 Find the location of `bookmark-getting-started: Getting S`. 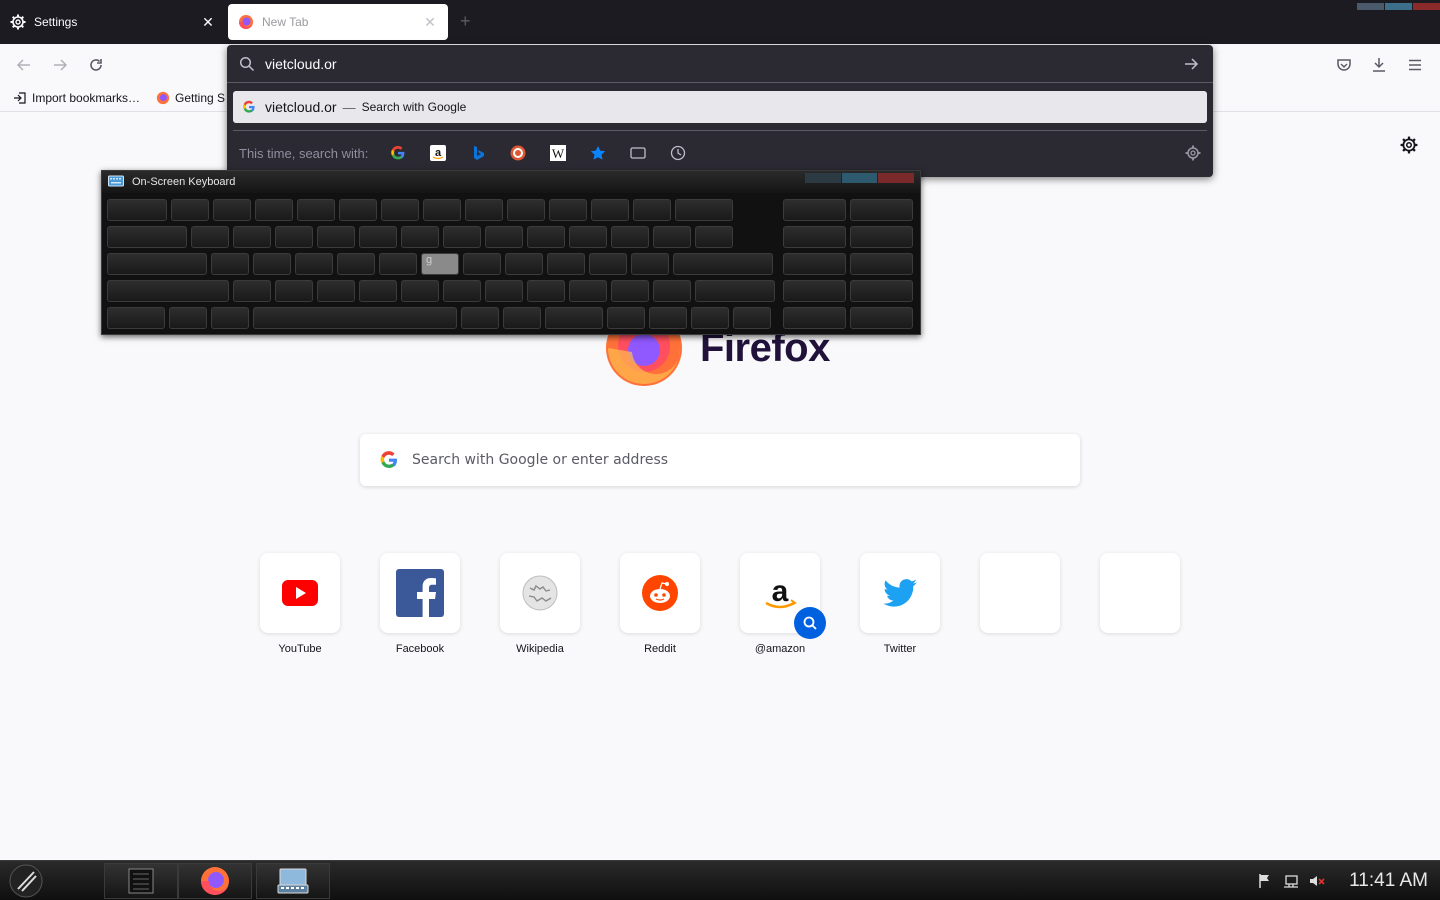

bookmark-getting-started: Getting S is located at coordinates (190, 98).